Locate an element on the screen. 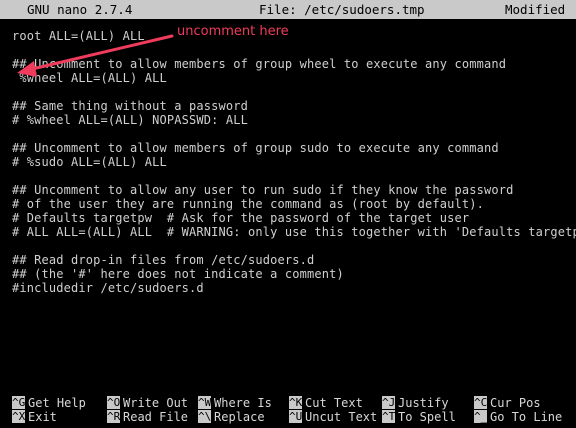  key-justify: ^J is located at coordinates (388, 402).